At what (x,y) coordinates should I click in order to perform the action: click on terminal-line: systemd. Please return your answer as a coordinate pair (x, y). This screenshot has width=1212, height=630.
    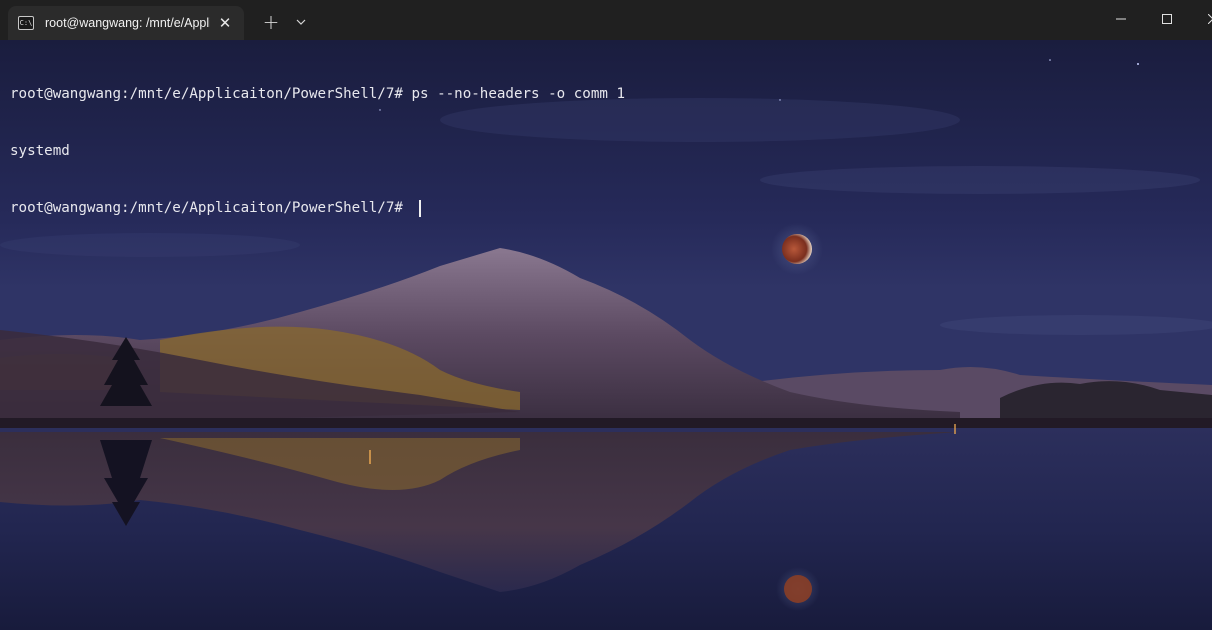
    Looking at the image, I should click on (317, 151).